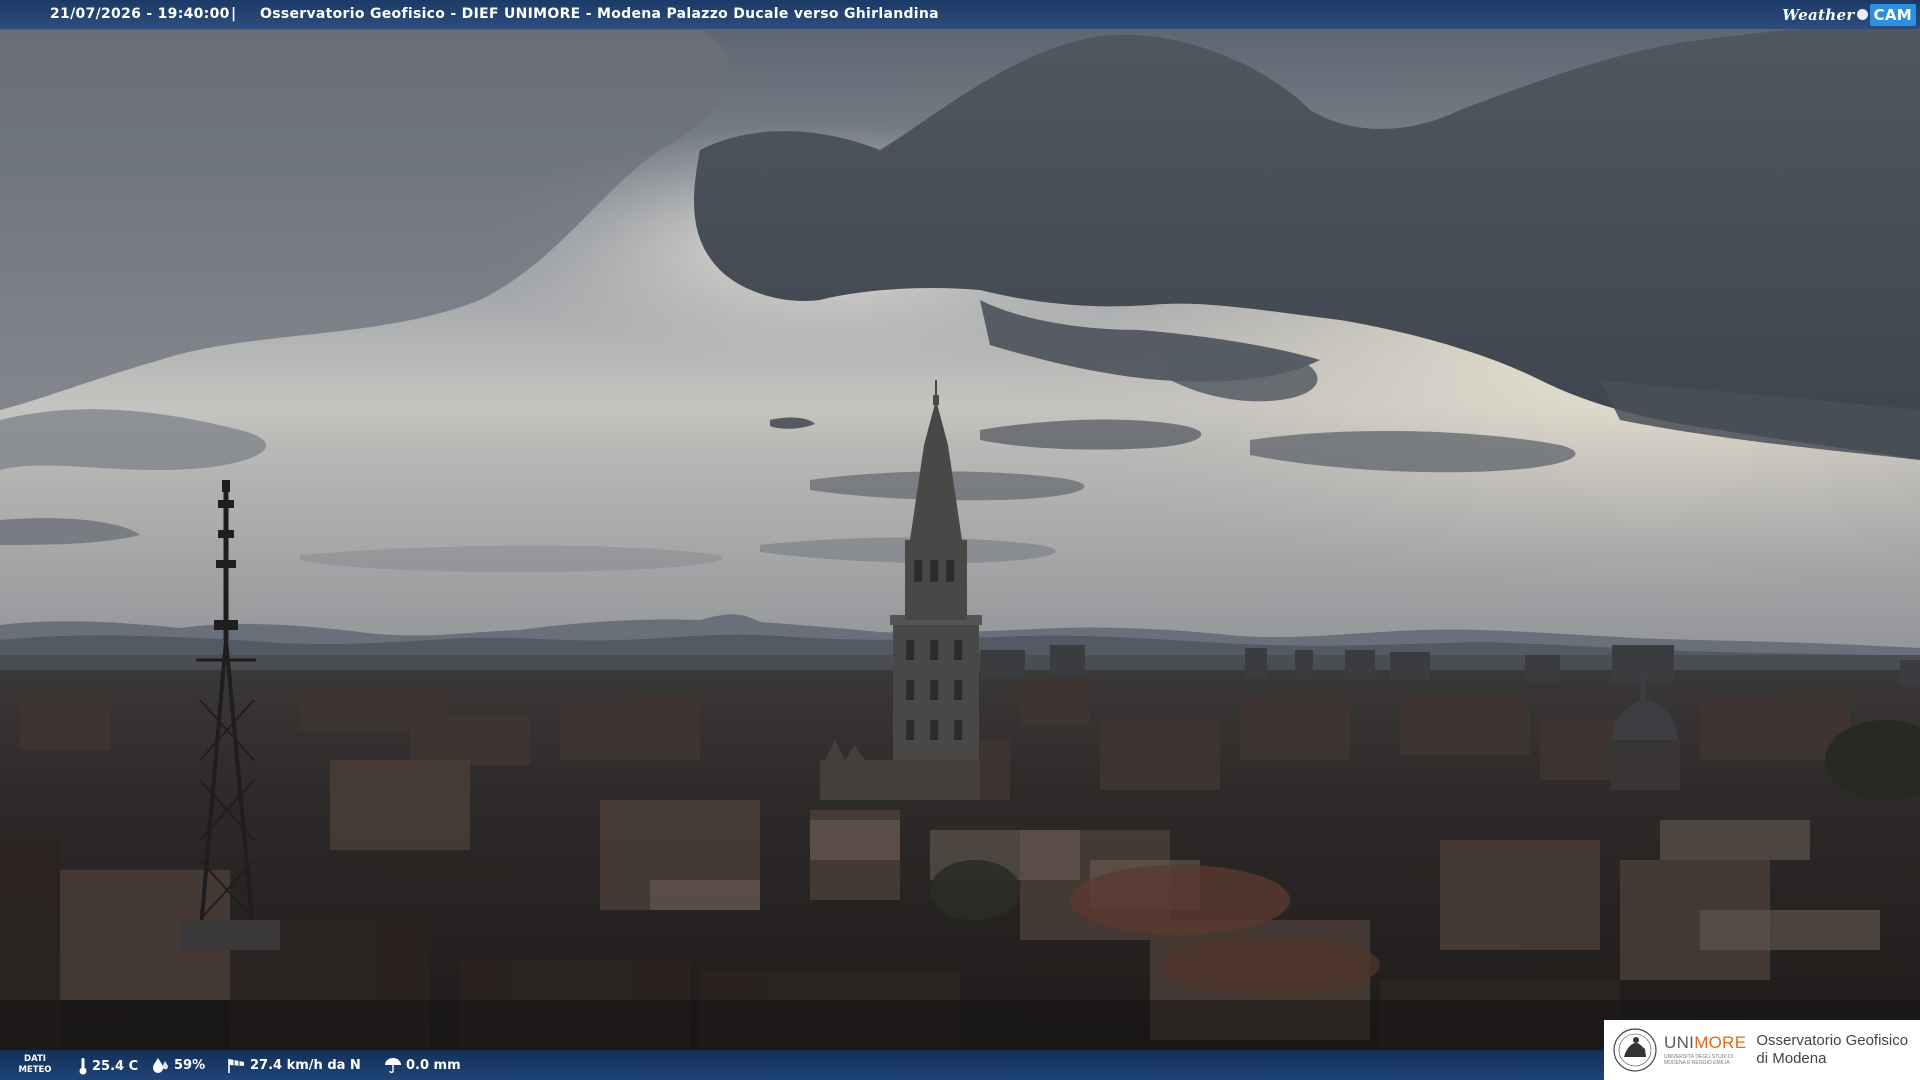  I want to click on wind-value: 27.4 km/h da N, so click(305, 1065).